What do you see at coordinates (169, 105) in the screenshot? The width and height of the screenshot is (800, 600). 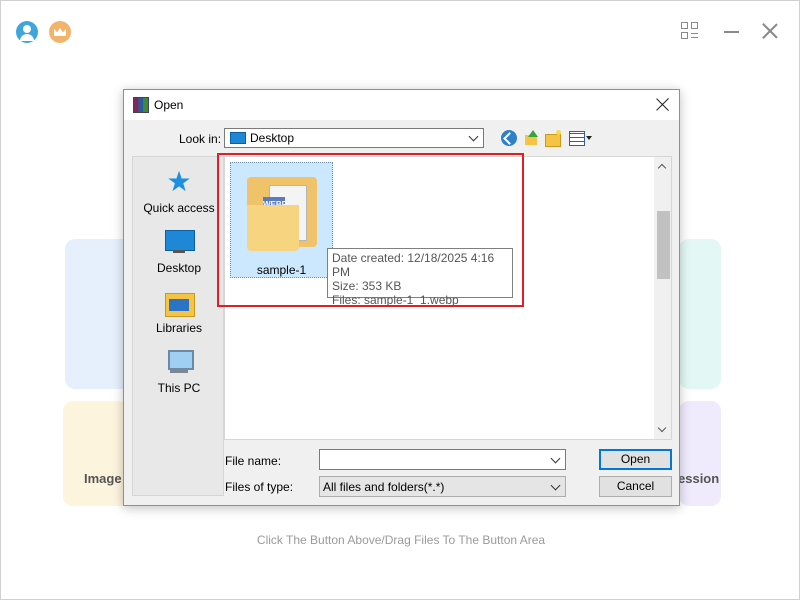 I see `dialog-title: Open` at bounding box center [169, 105].